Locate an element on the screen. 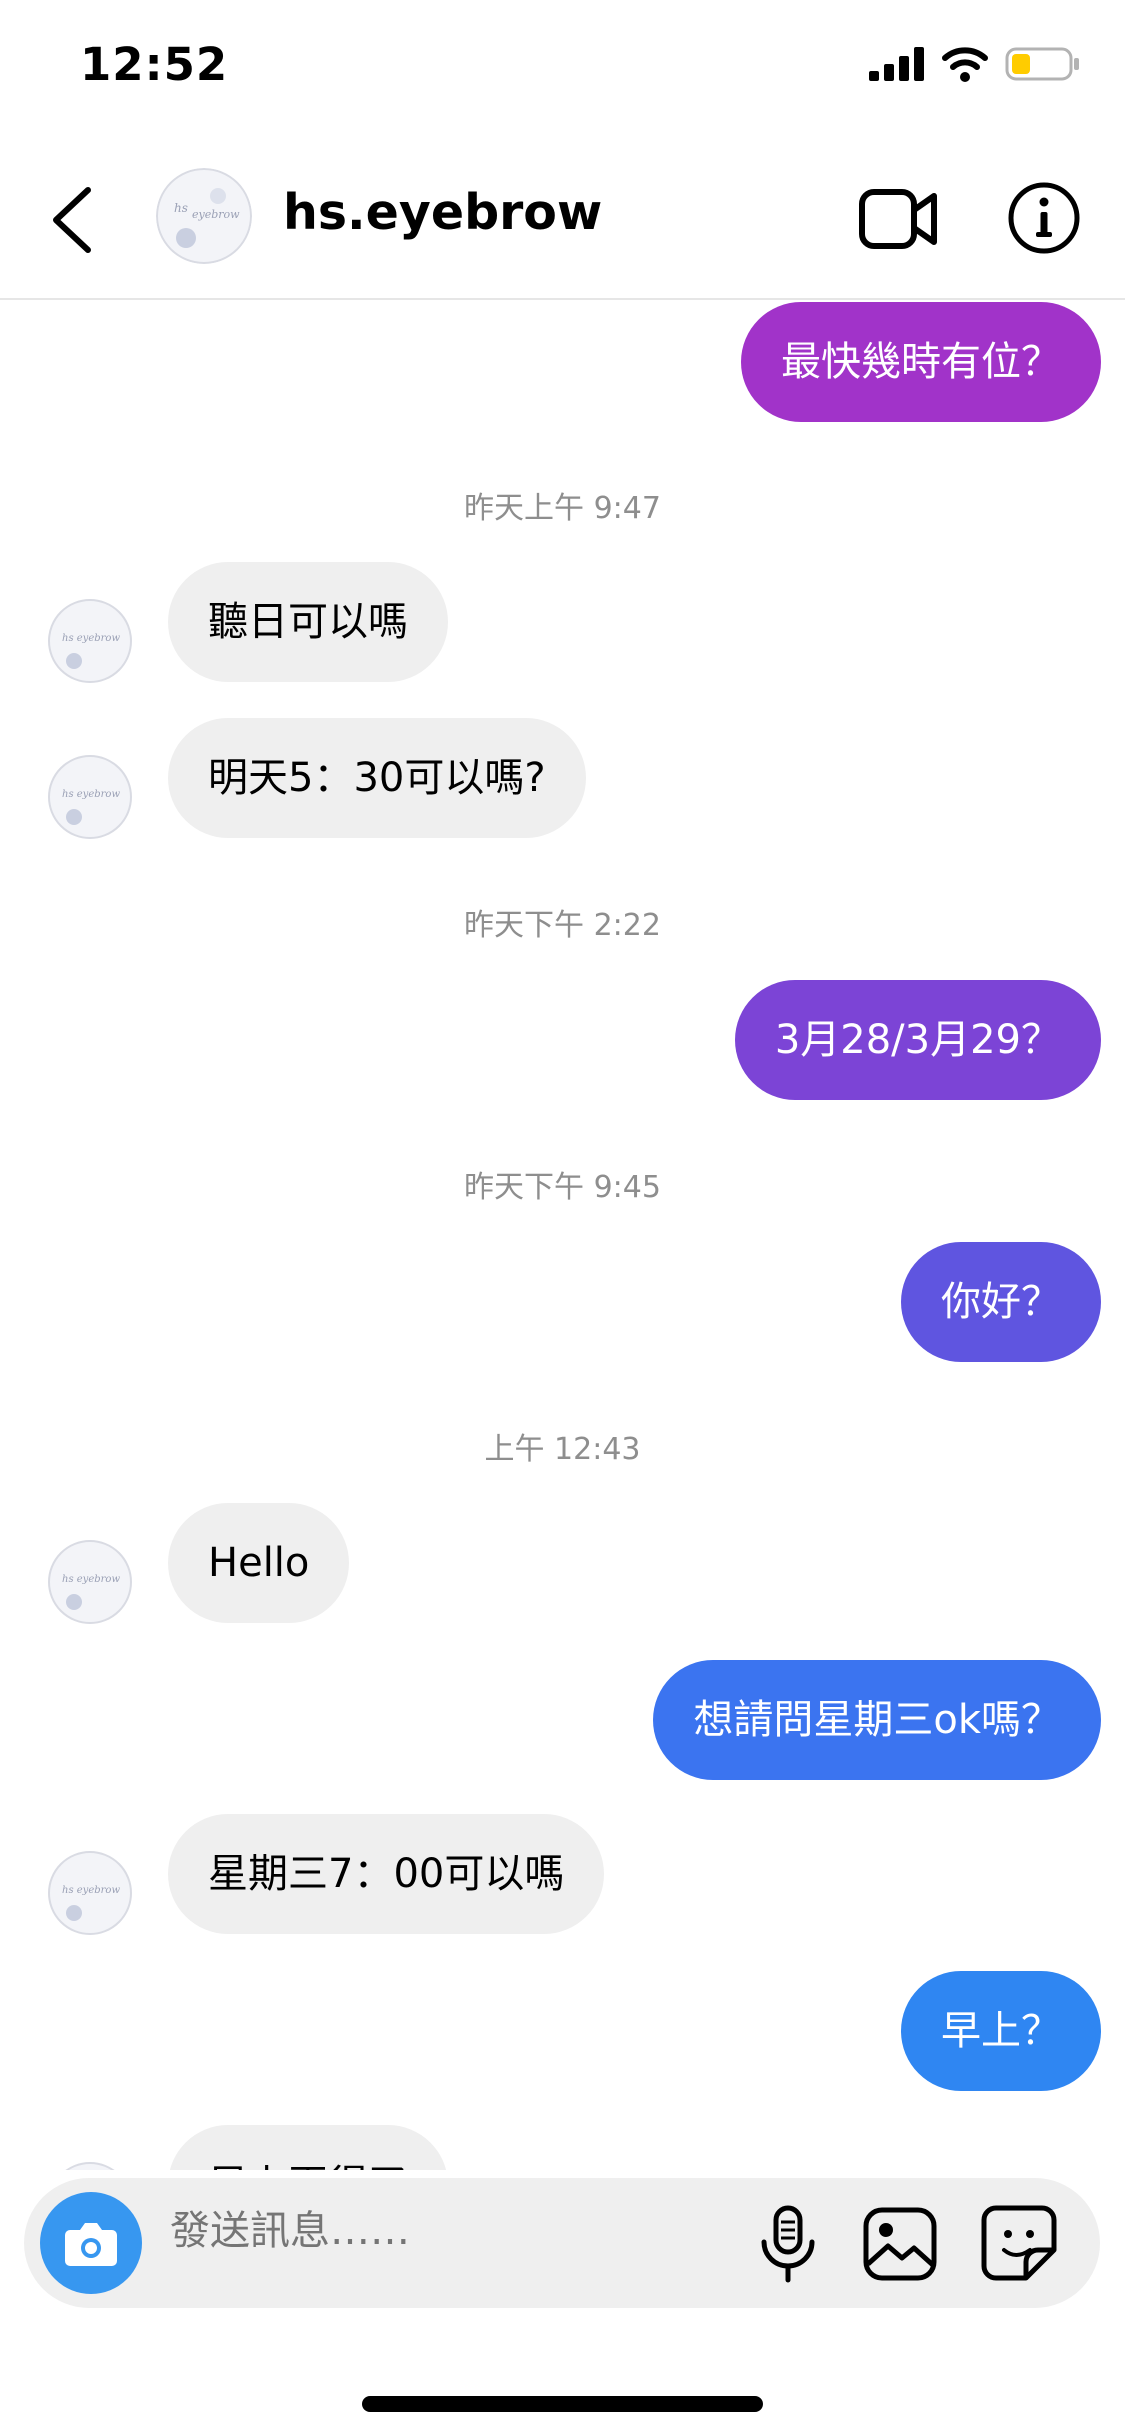  message-composer is located at coordinates (562, 2243).